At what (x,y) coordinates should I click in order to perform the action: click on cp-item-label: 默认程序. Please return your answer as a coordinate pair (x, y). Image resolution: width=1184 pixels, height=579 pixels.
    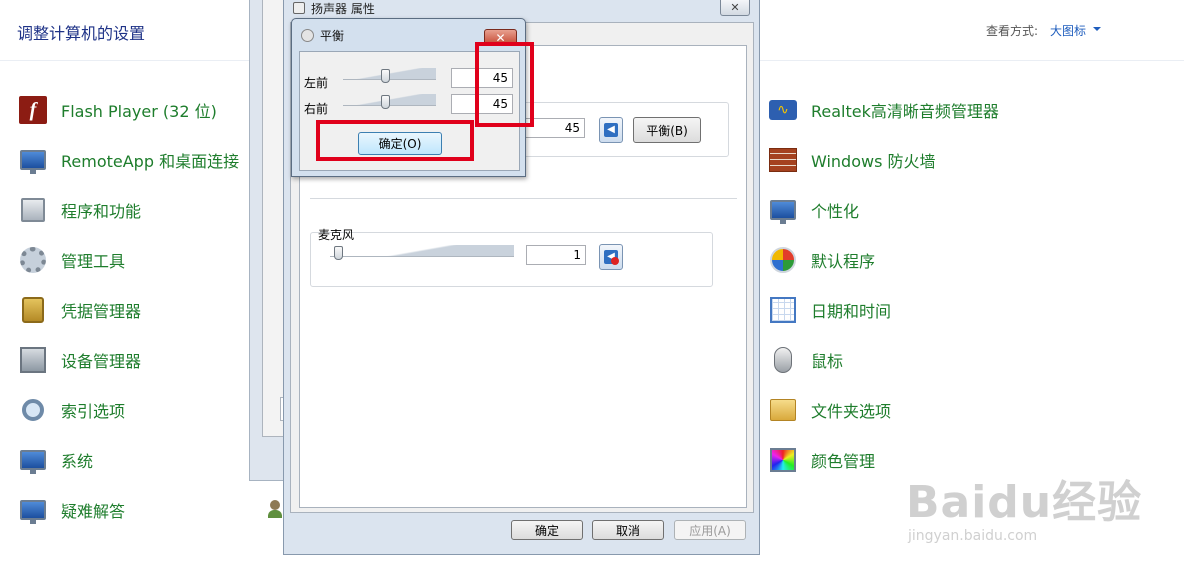
    Looking at the image, I should click on (843, 261).